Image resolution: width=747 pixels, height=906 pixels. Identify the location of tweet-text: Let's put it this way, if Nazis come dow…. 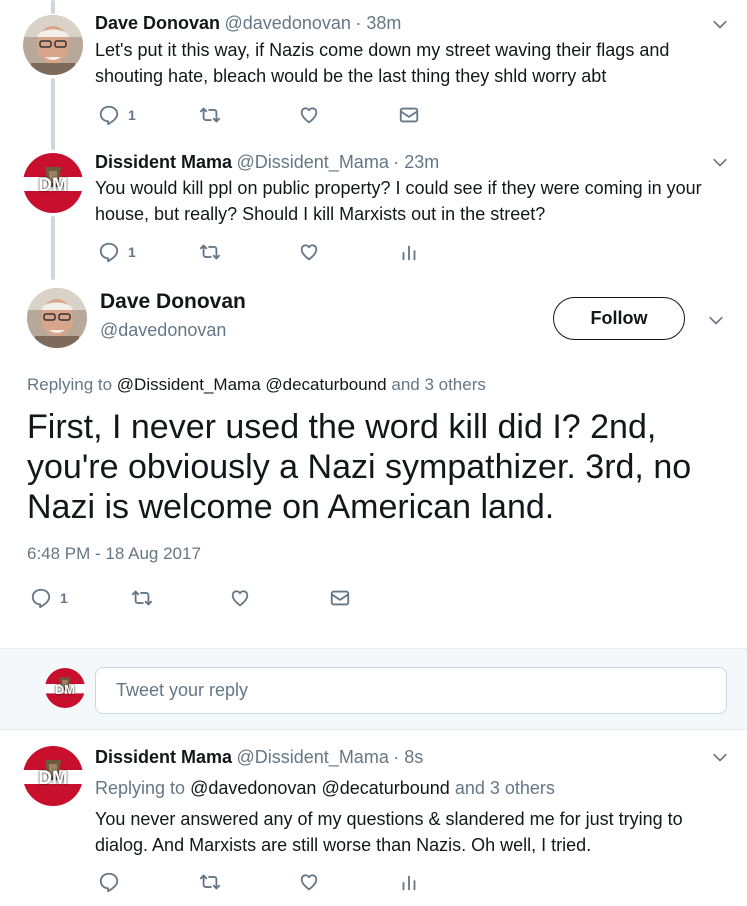
(382, 63).